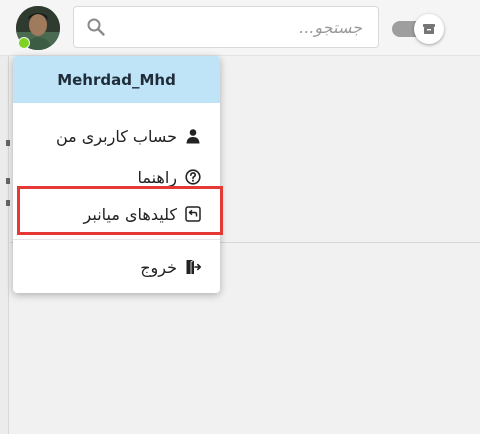  I want to click on keyboard-shortcut-icon, so click(193, 214).